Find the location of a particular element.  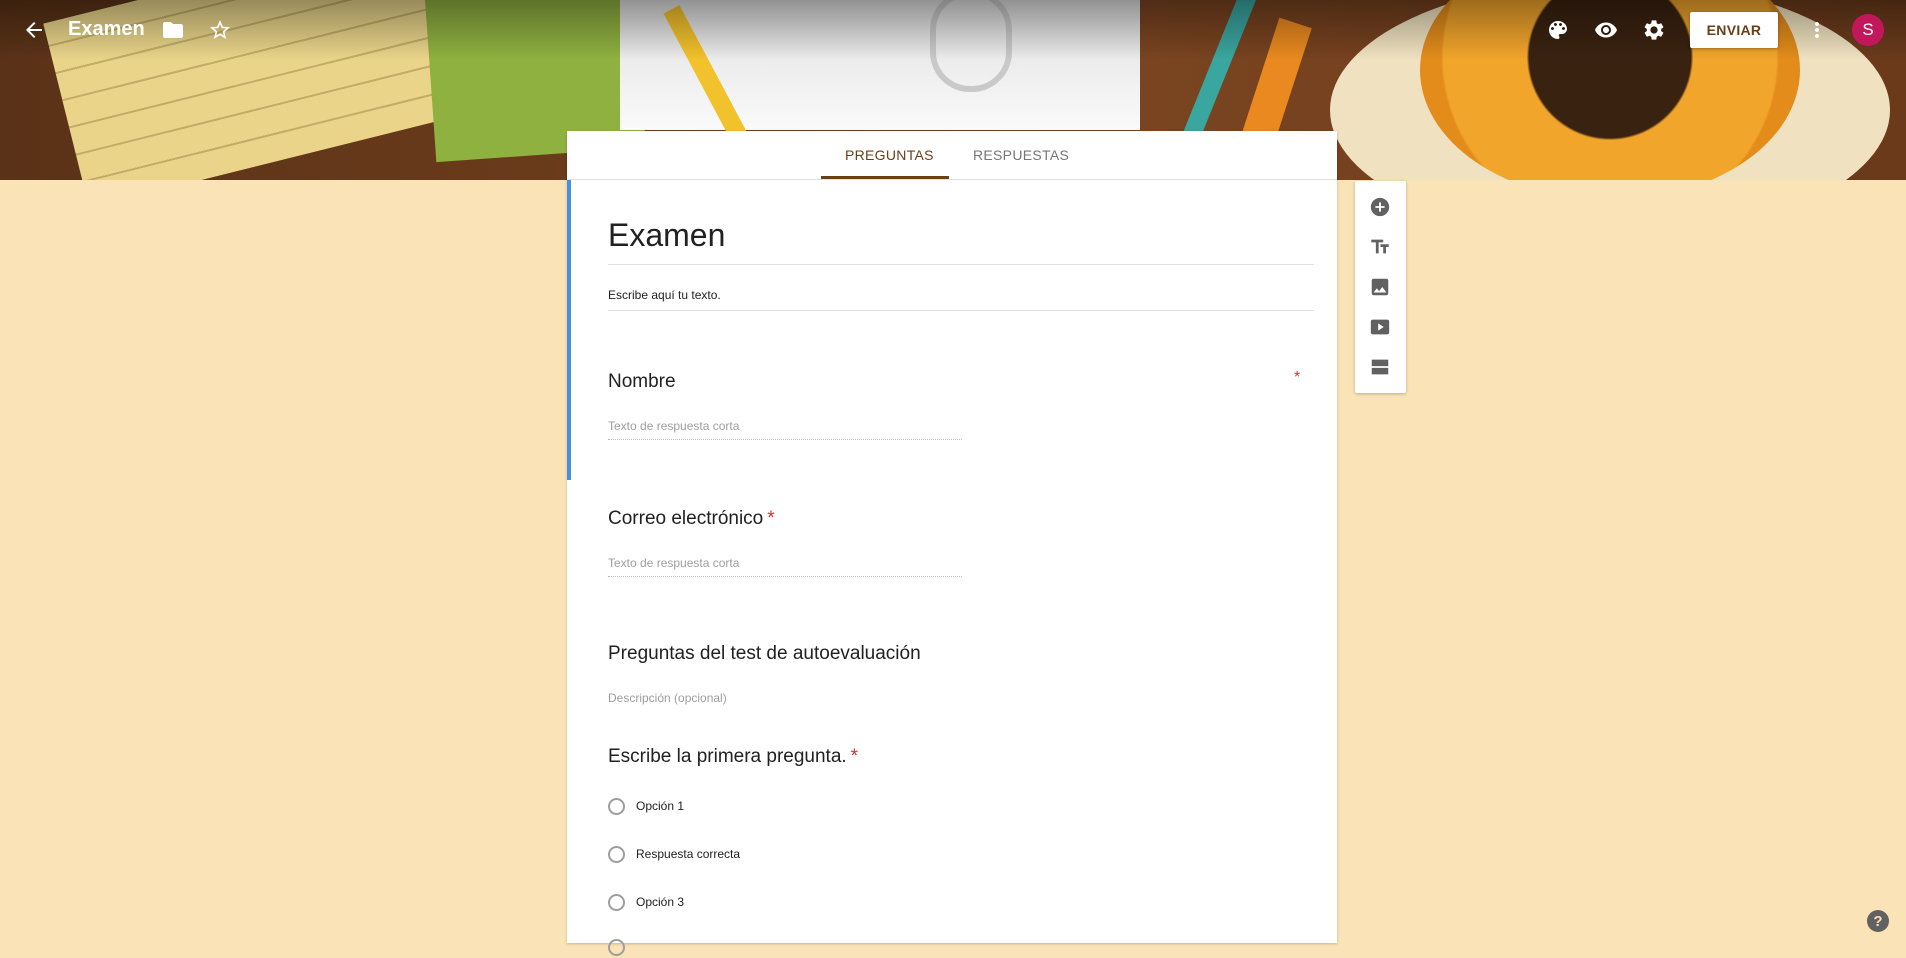

section-description: Descripción (opcional) is located at coordinates (667, 698).